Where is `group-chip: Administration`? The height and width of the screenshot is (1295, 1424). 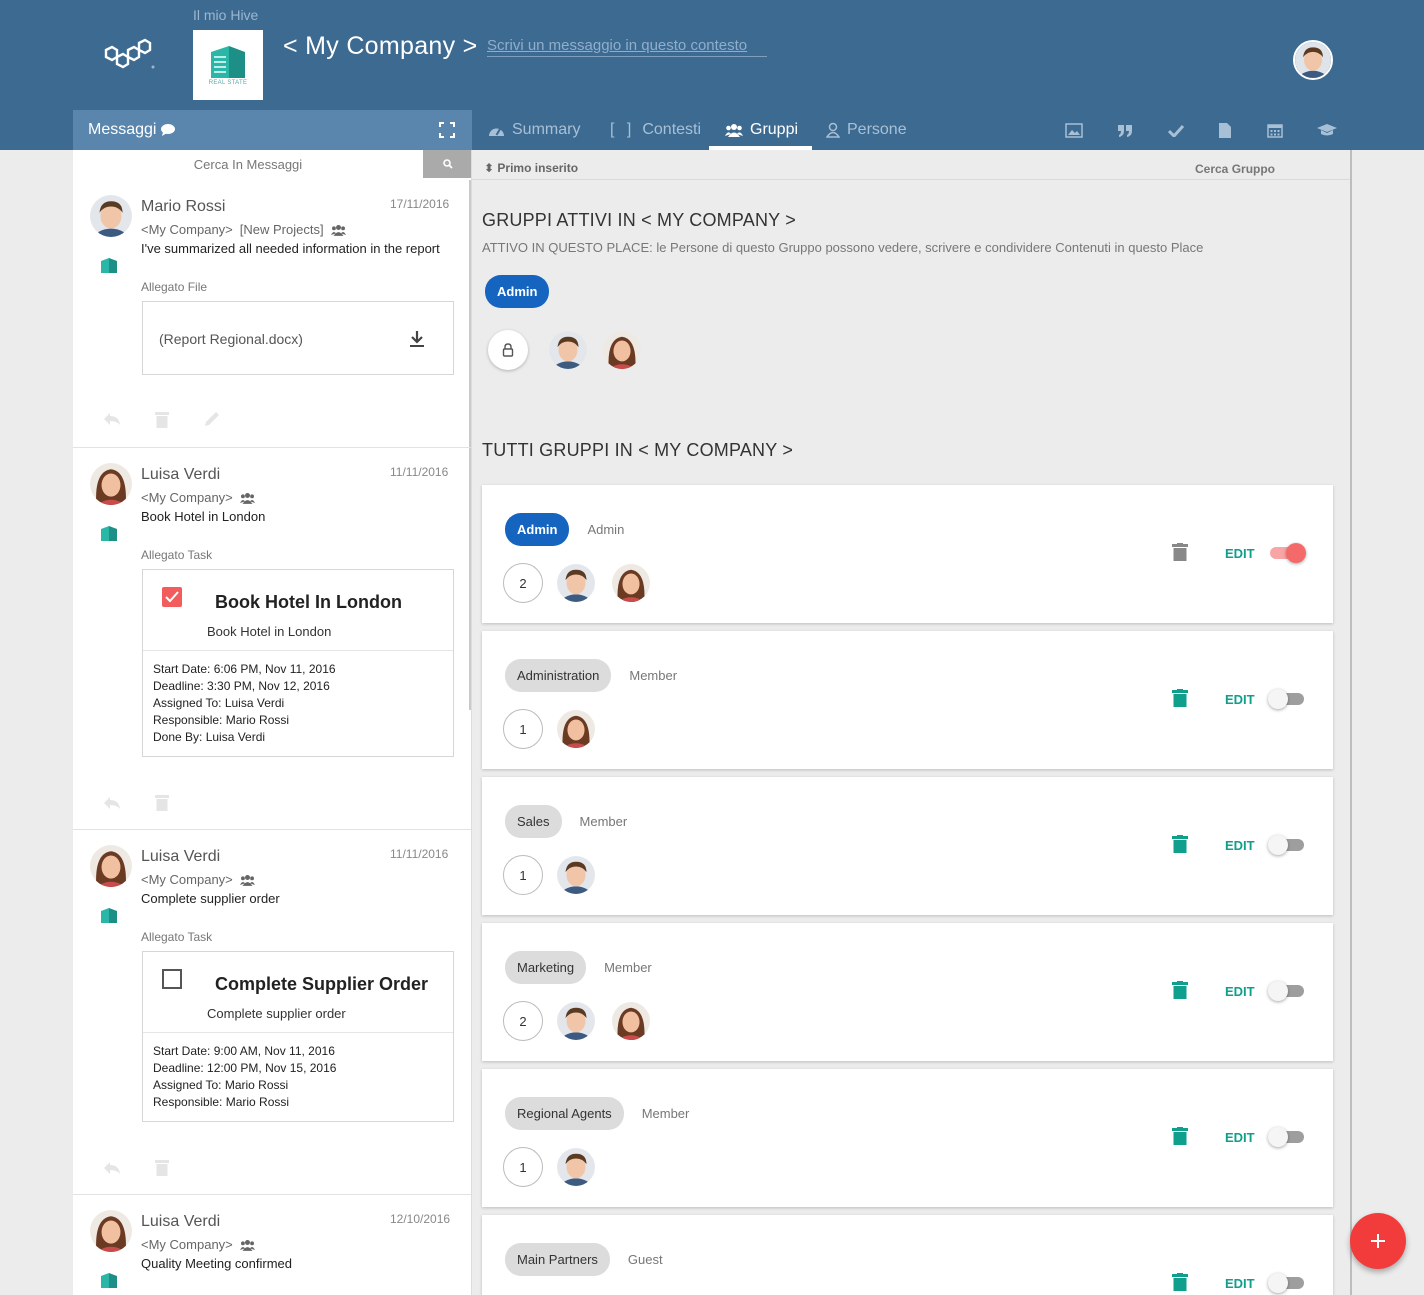
group-chip: Administration is located at coordinates (558, 675).